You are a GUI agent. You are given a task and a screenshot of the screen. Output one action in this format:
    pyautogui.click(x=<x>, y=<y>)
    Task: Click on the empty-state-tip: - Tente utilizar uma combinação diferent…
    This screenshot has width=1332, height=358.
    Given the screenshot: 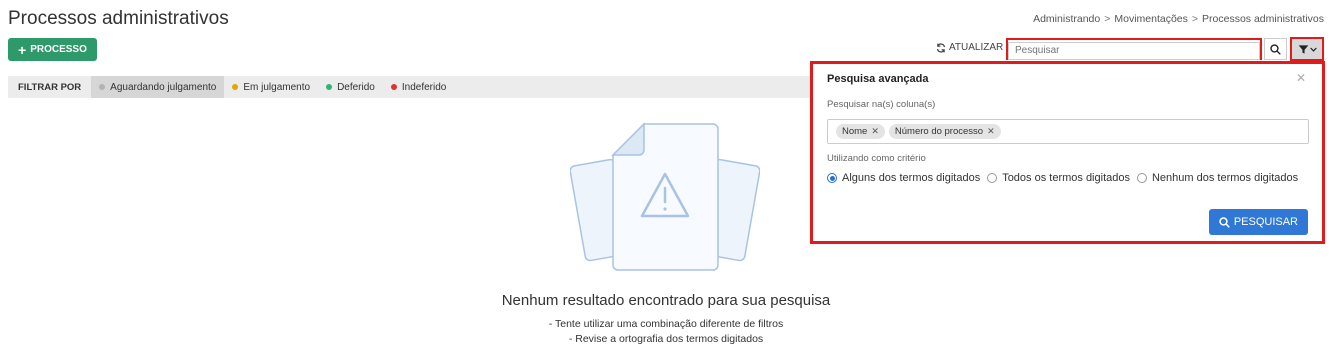 What is the action you would take?
    pyautogui.click(x=666, y=324)
    